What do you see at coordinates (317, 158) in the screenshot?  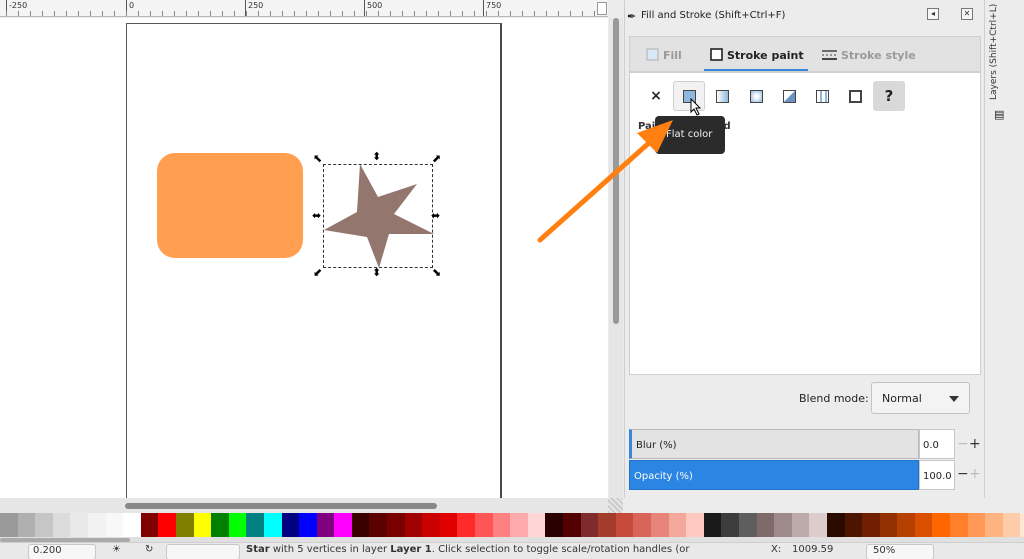 I see `scale-handle-top-left: ⬉` at bounding box center [317, 158].